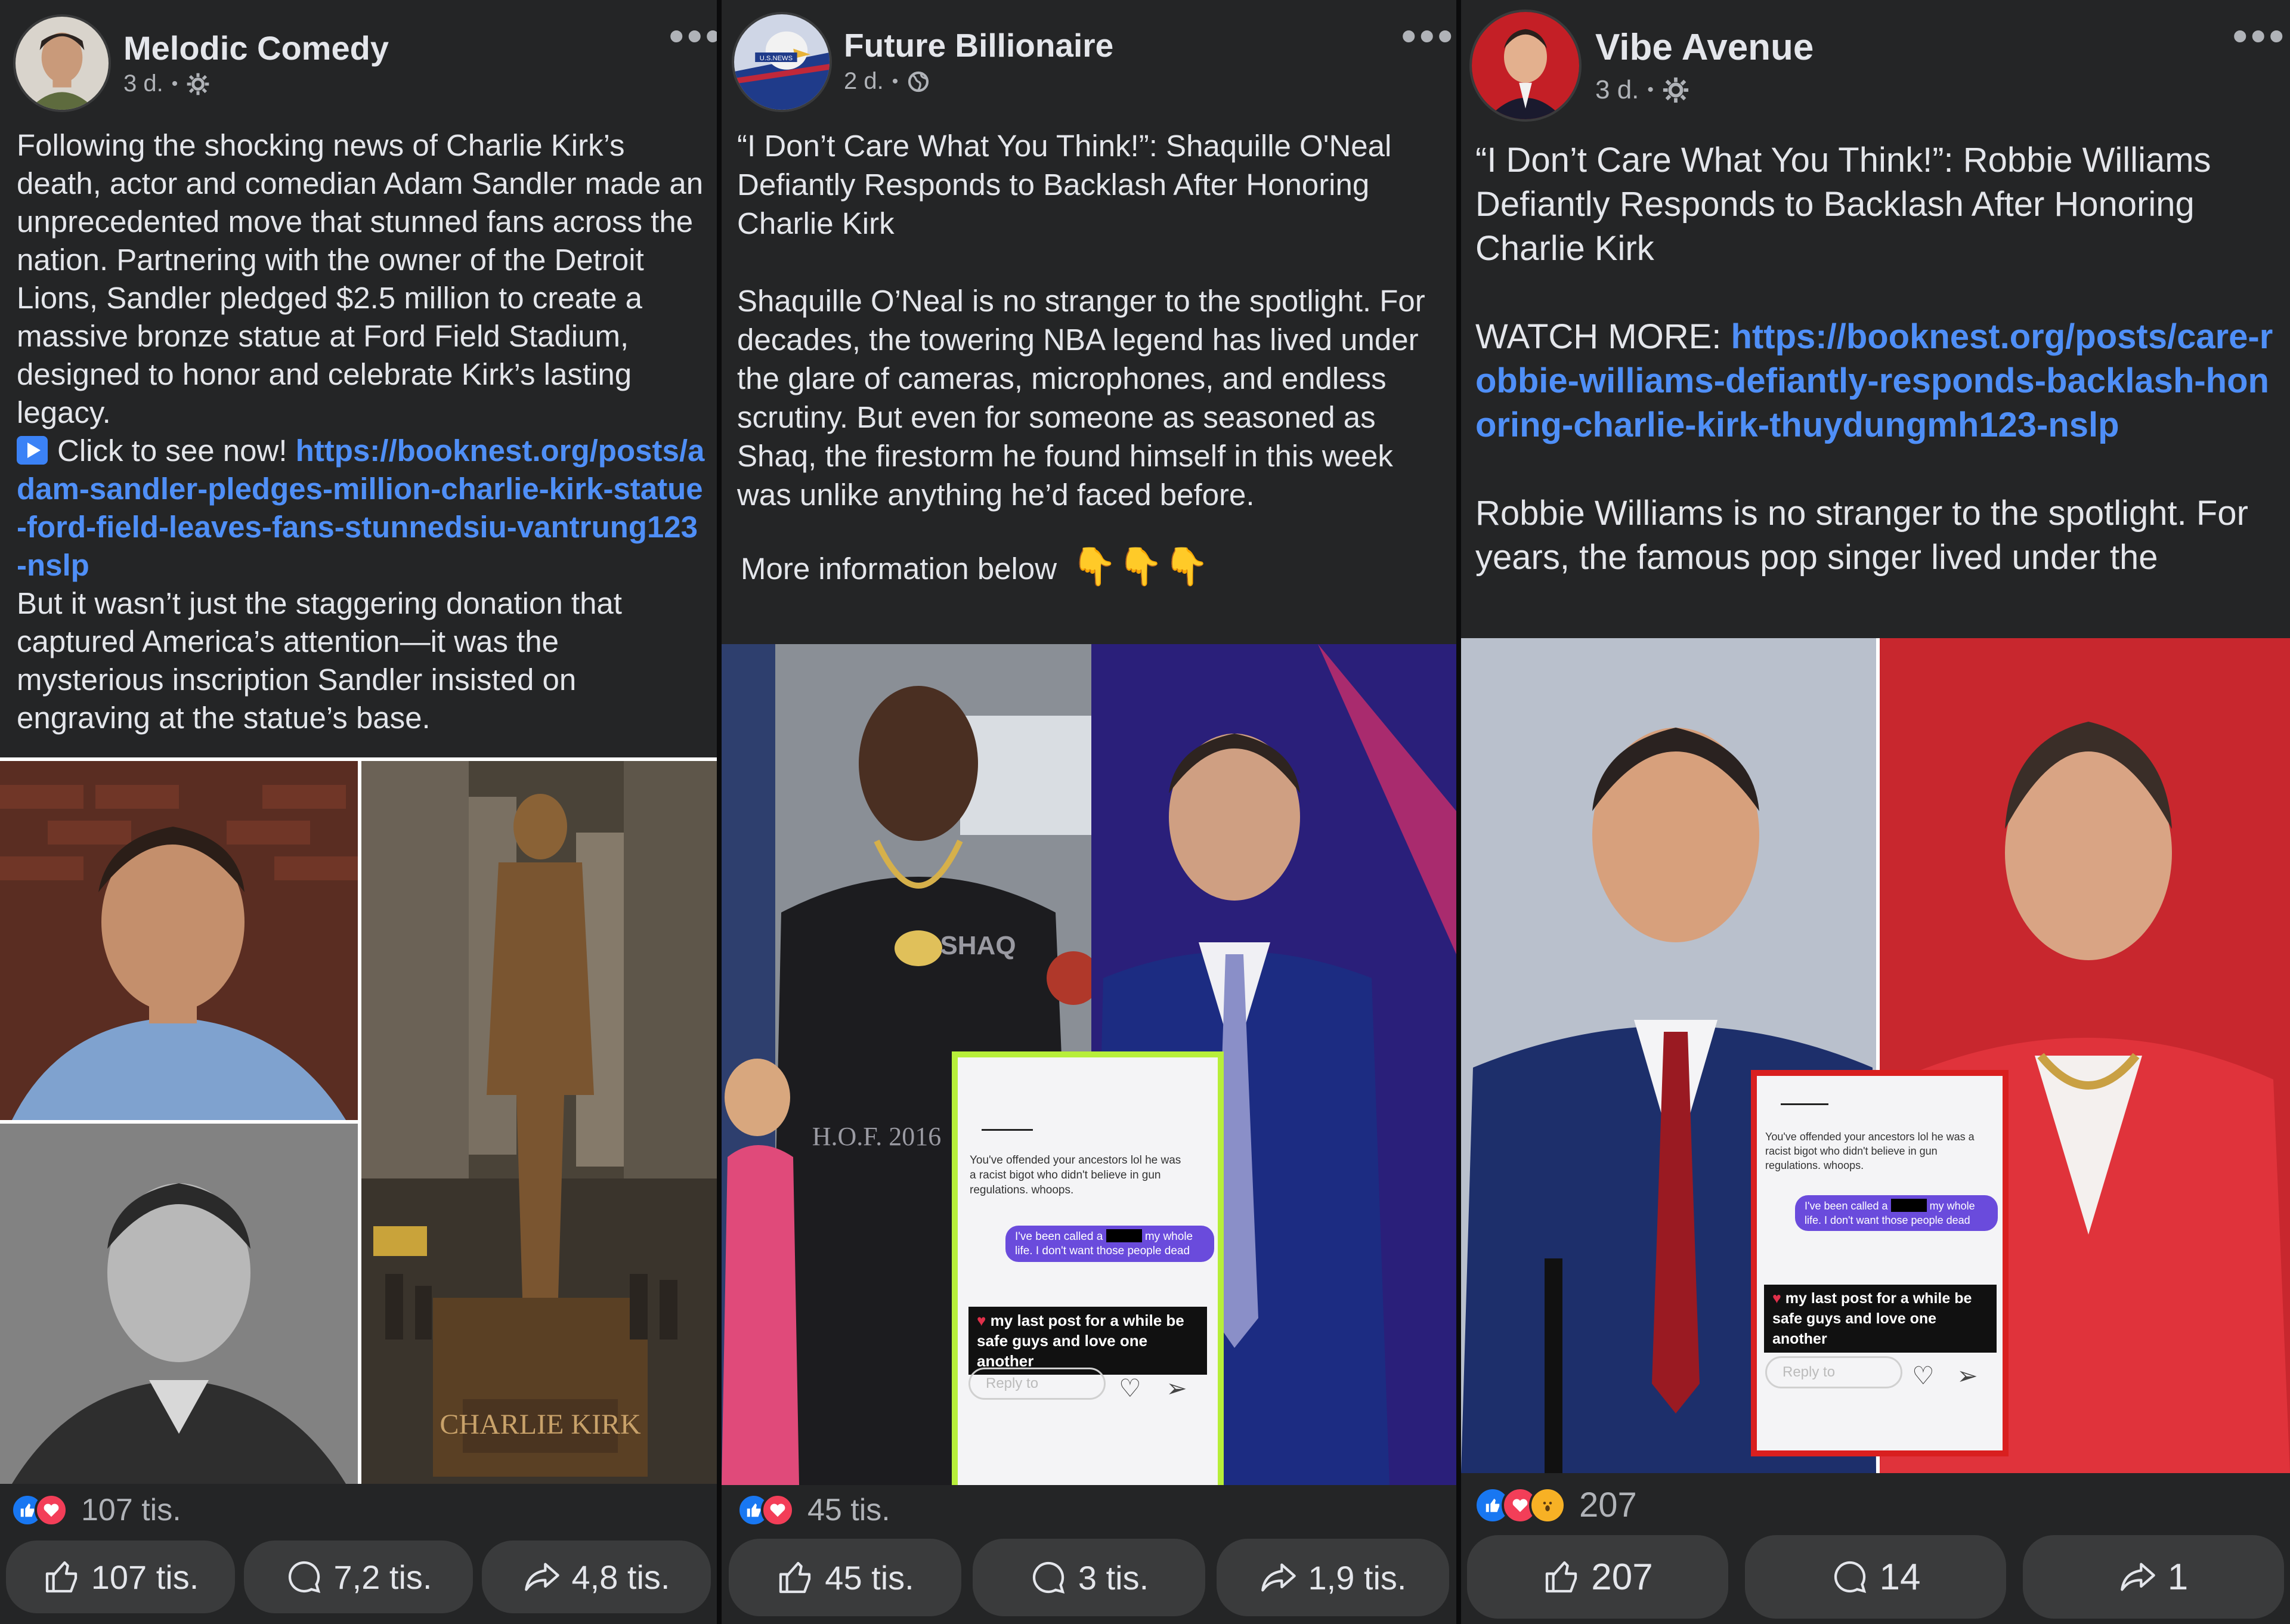  Describe the element at coordinates (869, 1577) in the screenshot. I see `like-count: 45 tis.` at that location.